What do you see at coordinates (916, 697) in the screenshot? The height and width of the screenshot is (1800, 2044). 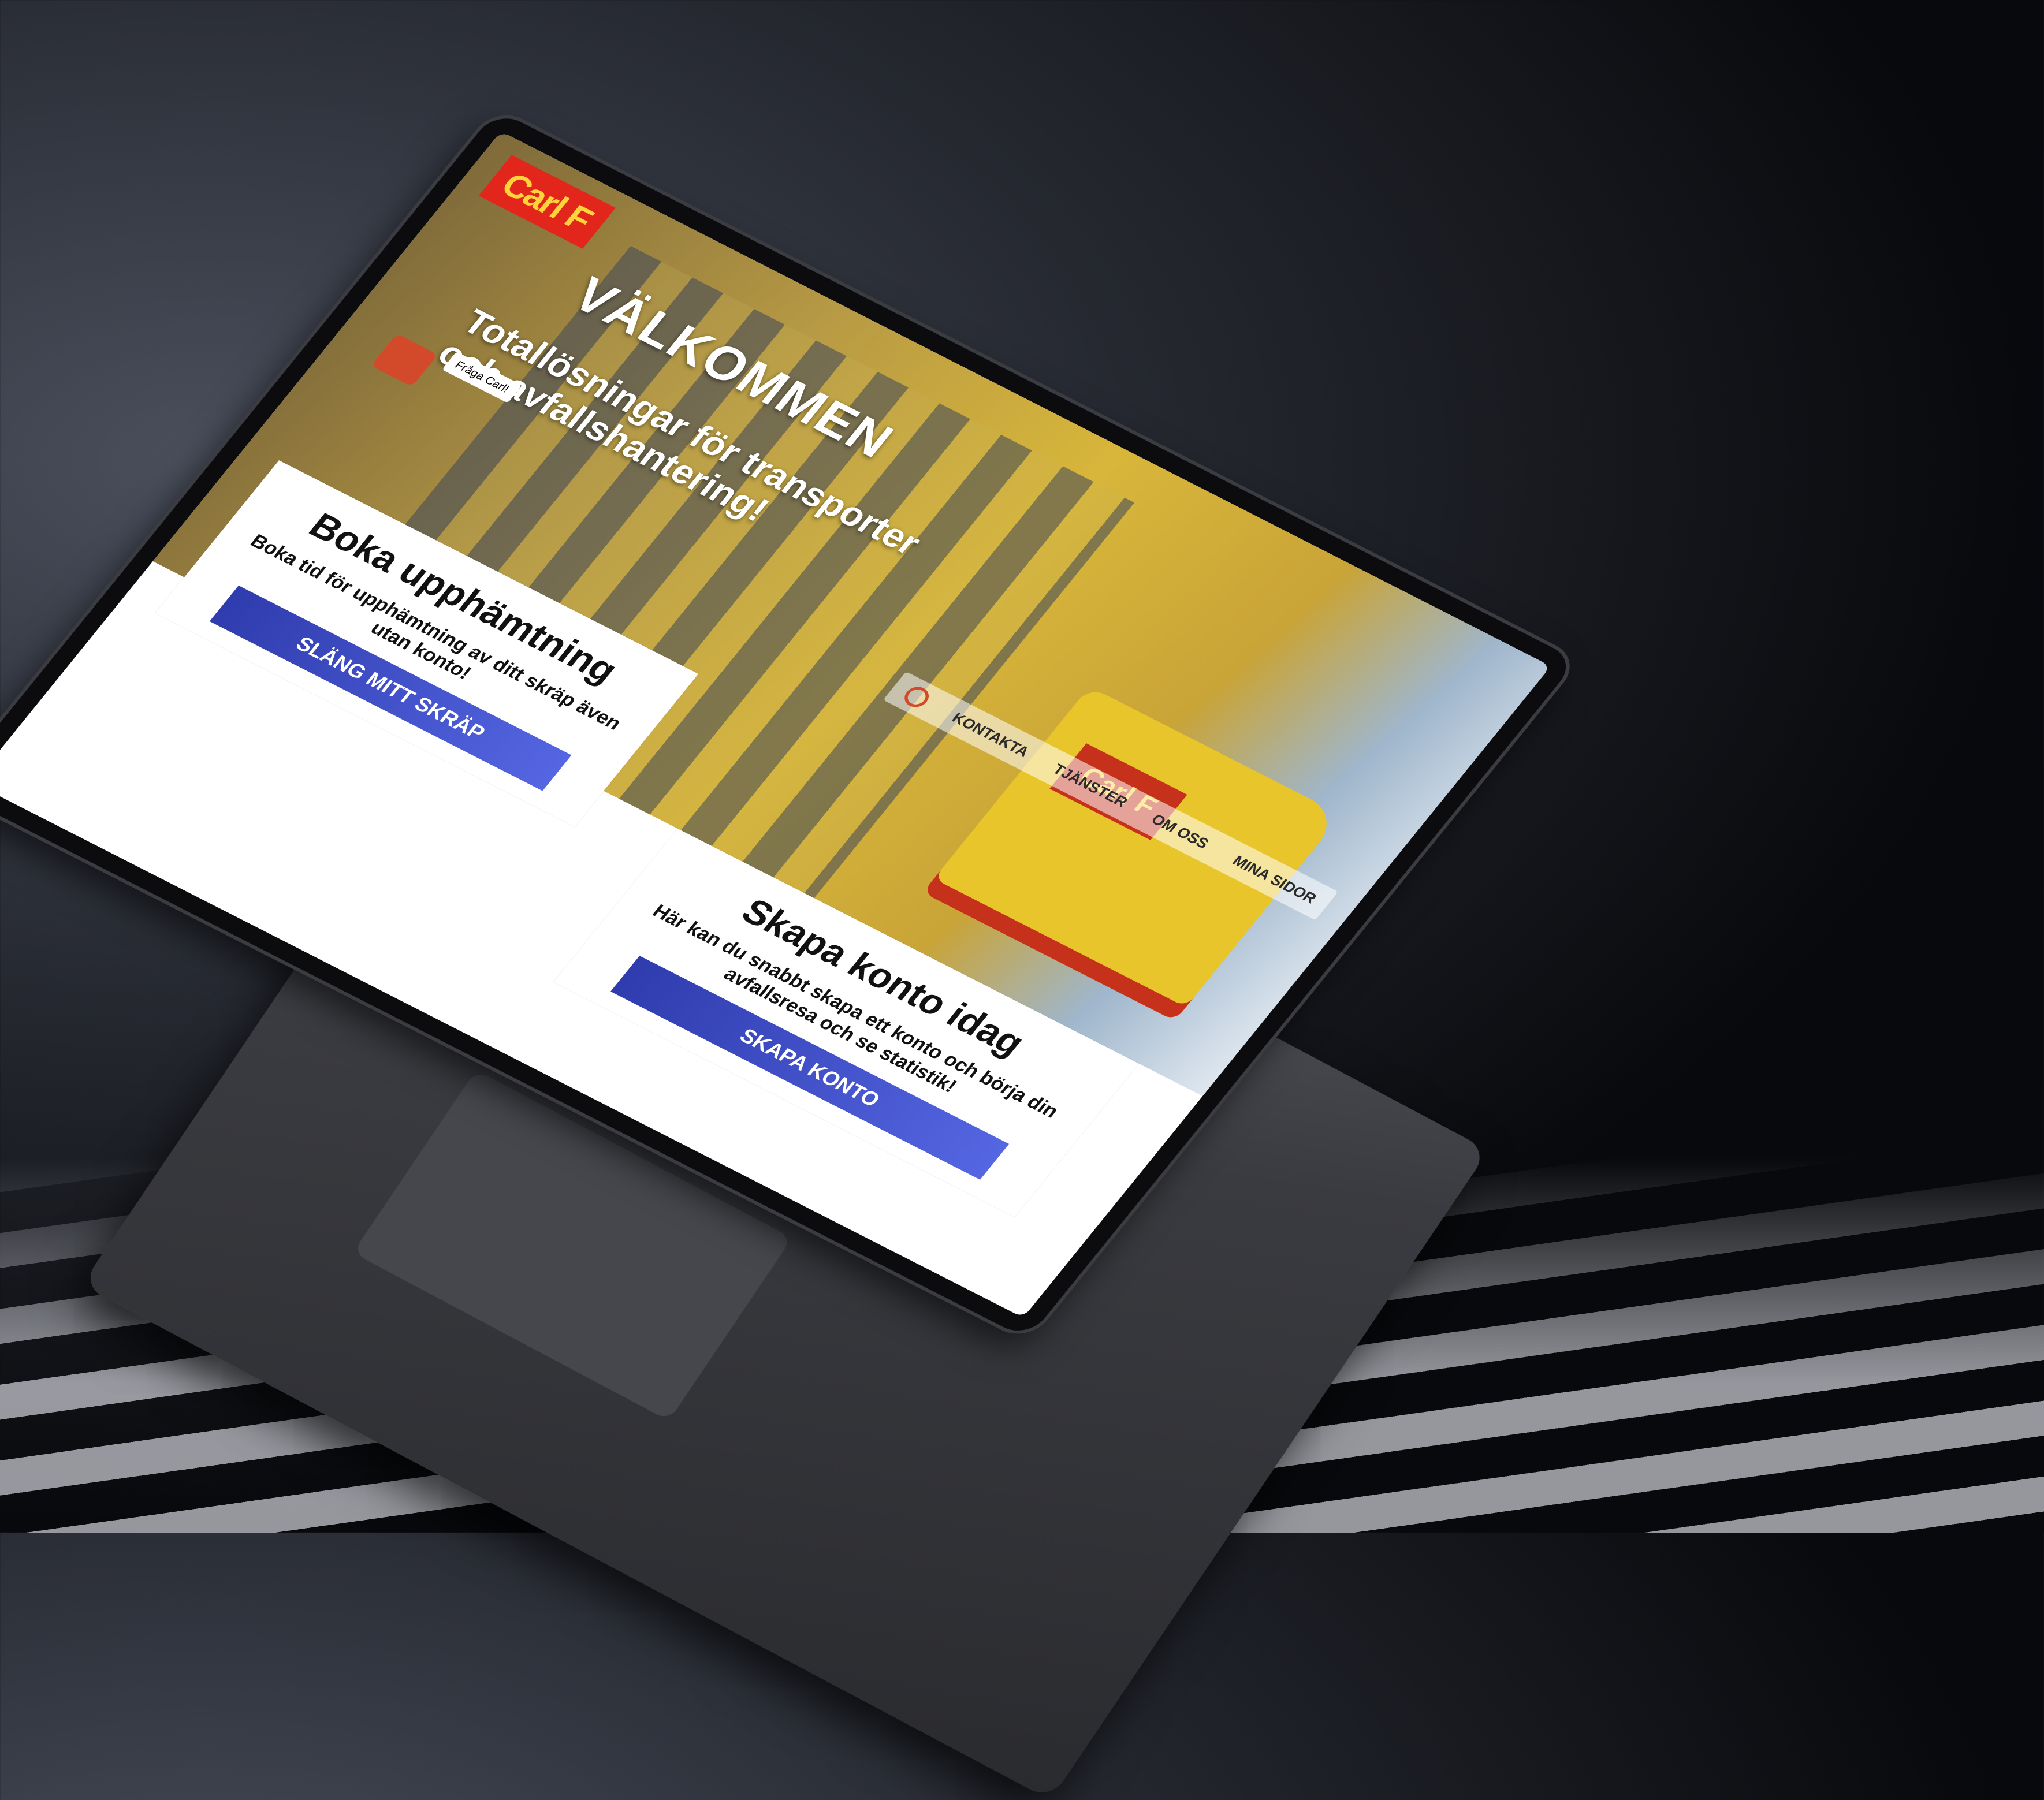 I see `search-icon` at bounding box center [916, 697].